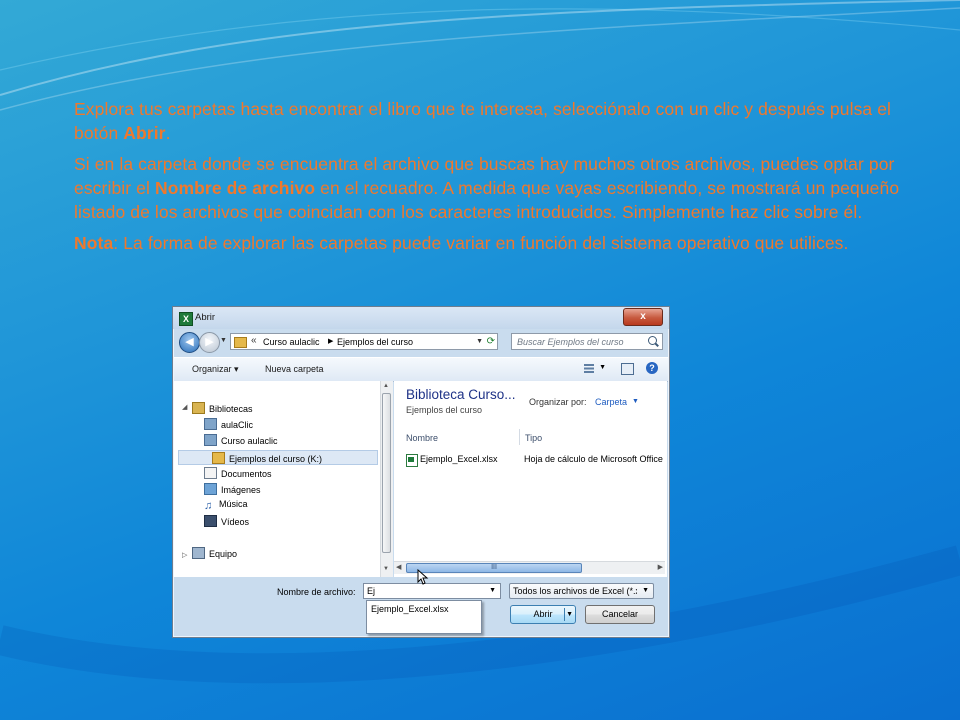 Image resolution: width=960 pixels, height=720 pixels. What do you see at coordinates (210, 473) in the screenshot?
I see `documents-icon` at bounding box center [210, 473].